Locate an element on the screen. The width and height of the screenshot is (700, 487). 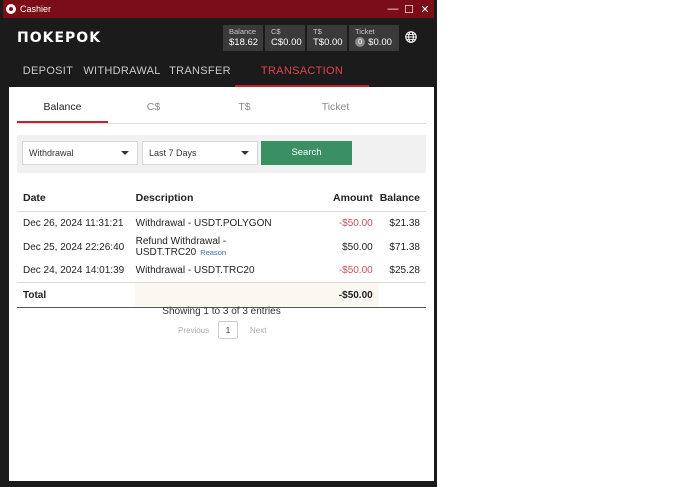
total-label: Total is located at coordinates (76, 295).